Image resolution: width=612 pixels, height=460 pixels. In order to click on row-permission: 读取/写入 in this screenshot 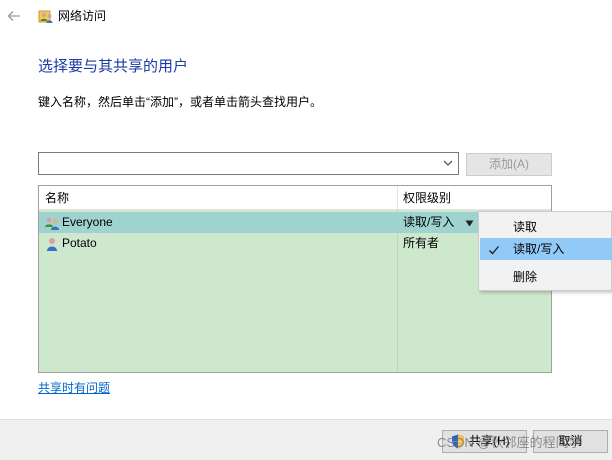, I will do `click(428, 222)`.